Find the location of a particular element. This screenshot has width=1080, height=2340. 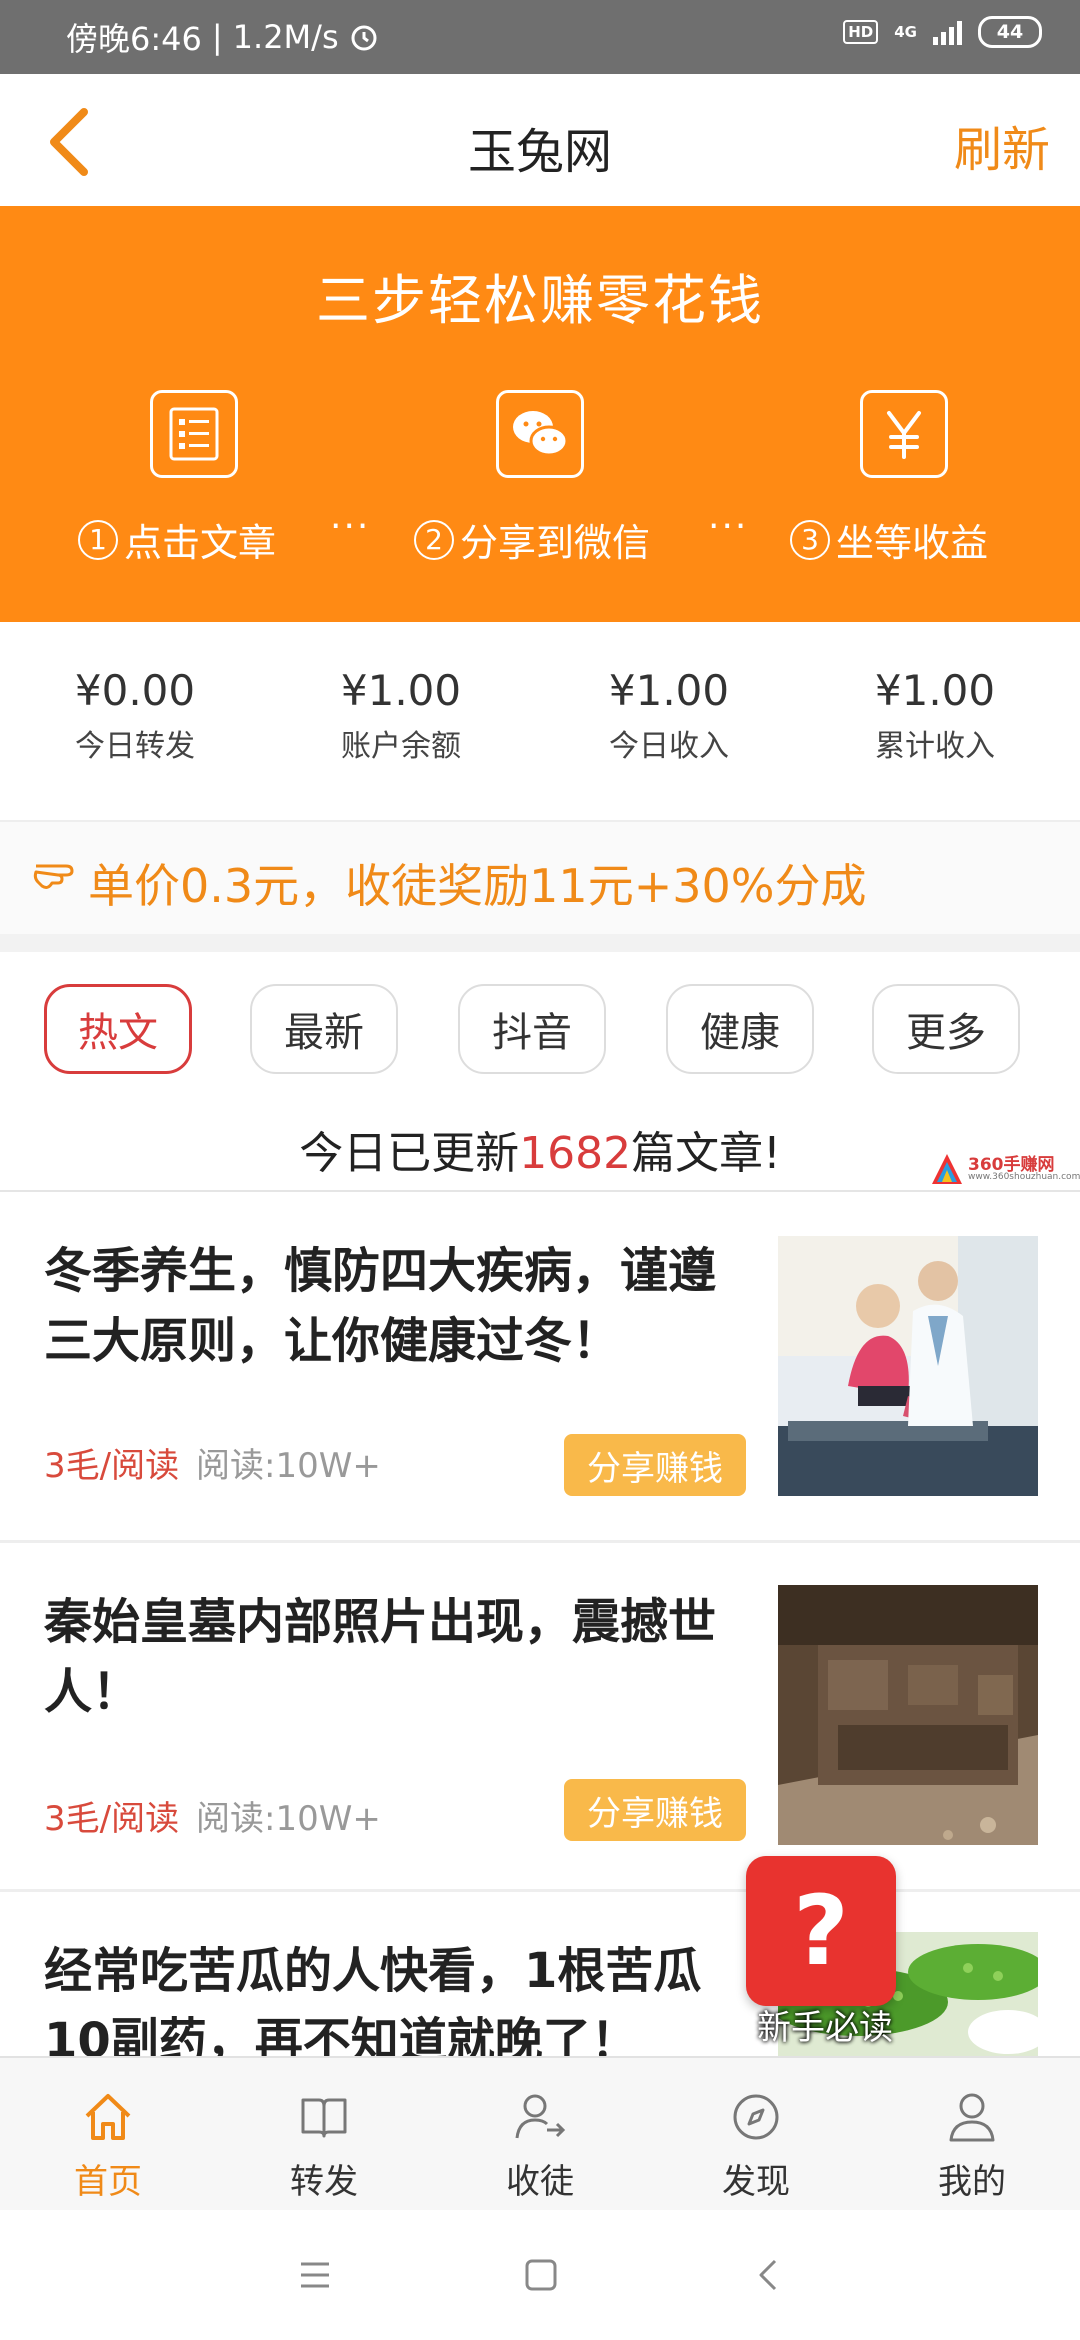

book-icon is located at coordinates (324, 2117).